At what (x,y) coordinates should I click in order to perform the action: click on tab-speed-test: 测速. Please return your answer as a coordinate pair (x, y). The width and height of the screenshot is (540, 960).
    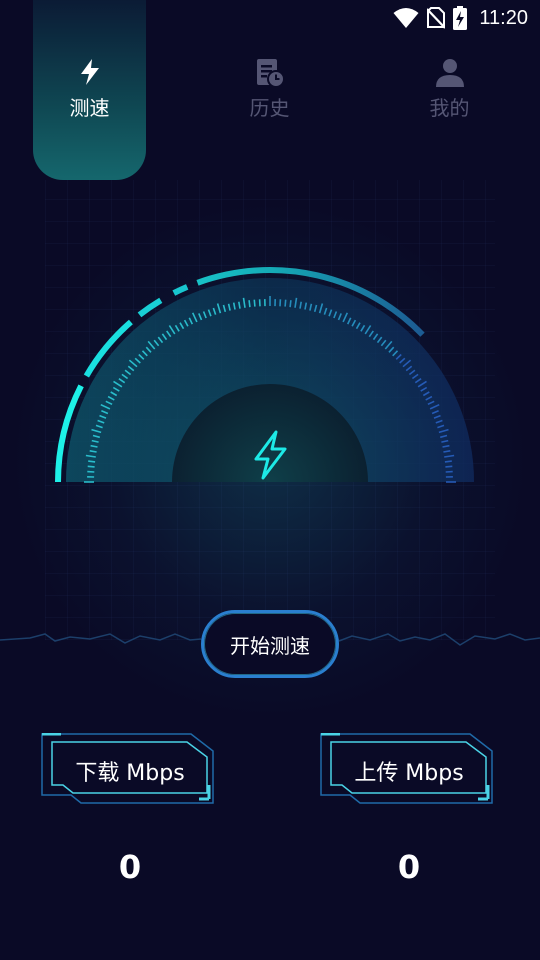
    Looking at the image, I should click on (89, 89).